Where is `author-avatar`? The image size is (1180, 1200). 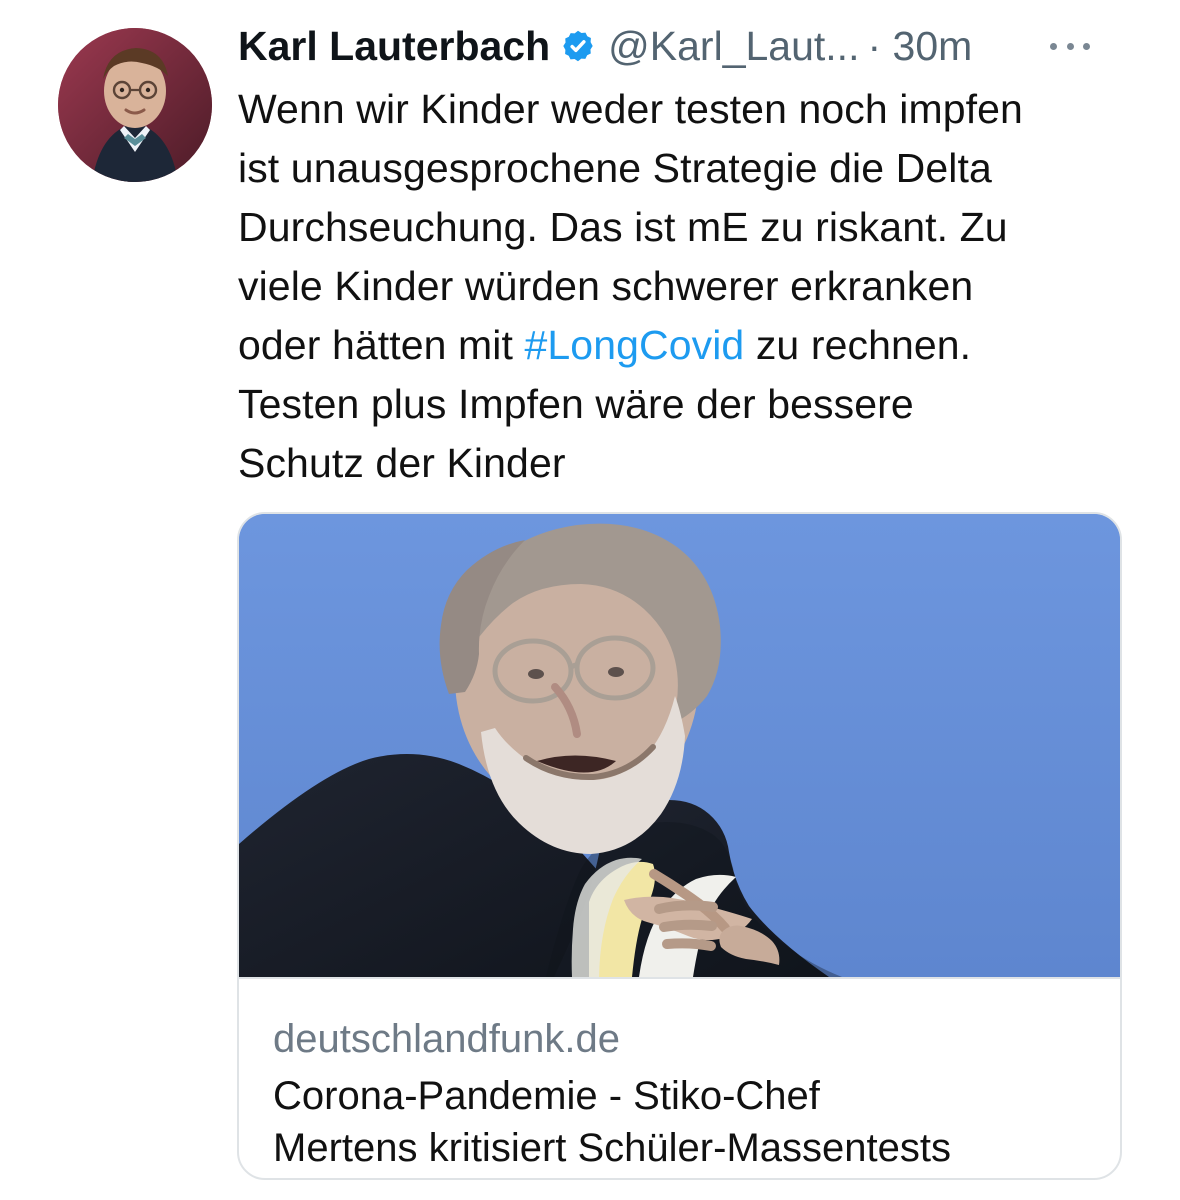
author-avatar is located at coordinates (135, 105).